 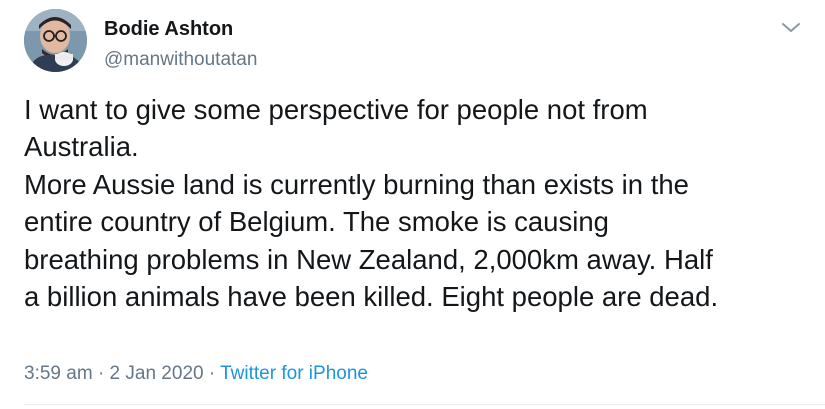 What do you see at coordinates (81, 147) in the screenshot?
I see `tweet-text-line: Australia.` at bounding box center [81, 147].